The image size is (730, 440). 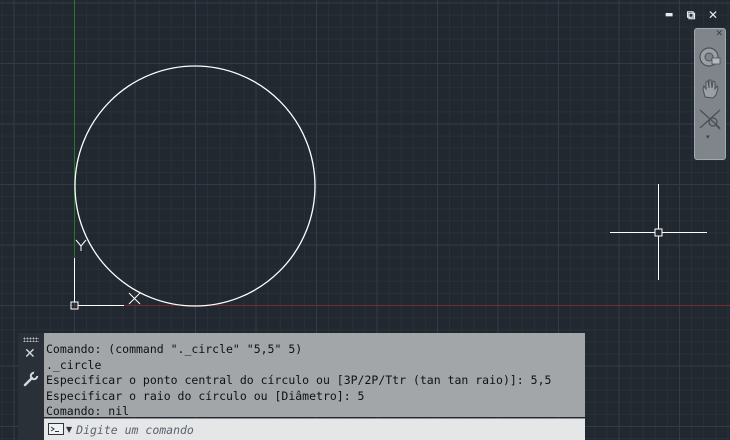 I want to click on pan-hand-icon, so click(x=710, y=89).